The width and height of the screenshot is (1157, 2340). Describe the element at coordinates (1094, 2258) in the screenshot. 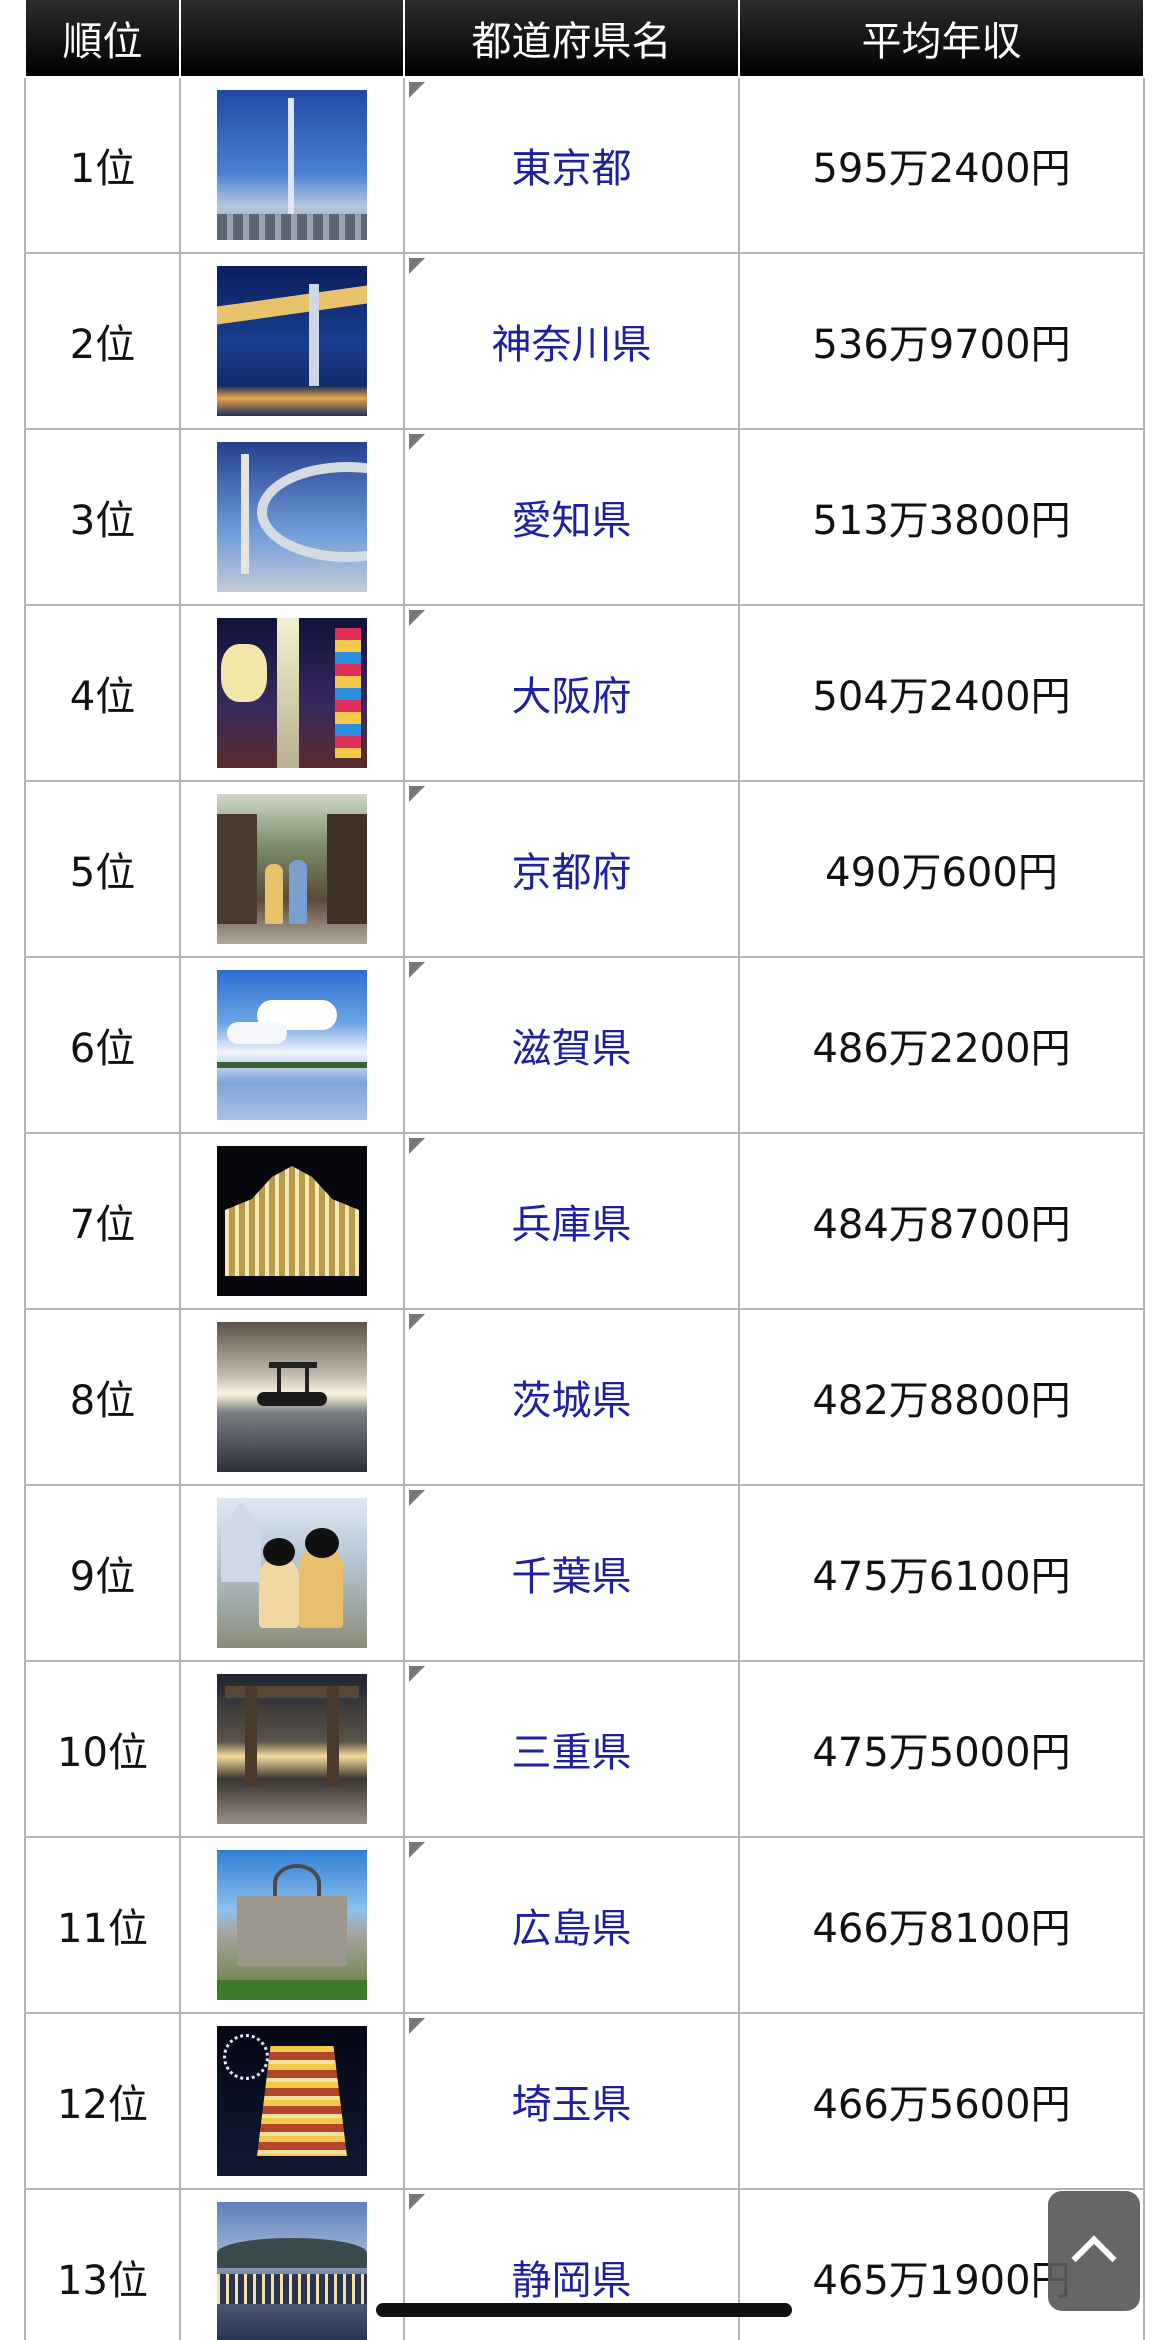

I see `chevron-up-icon` at that location.